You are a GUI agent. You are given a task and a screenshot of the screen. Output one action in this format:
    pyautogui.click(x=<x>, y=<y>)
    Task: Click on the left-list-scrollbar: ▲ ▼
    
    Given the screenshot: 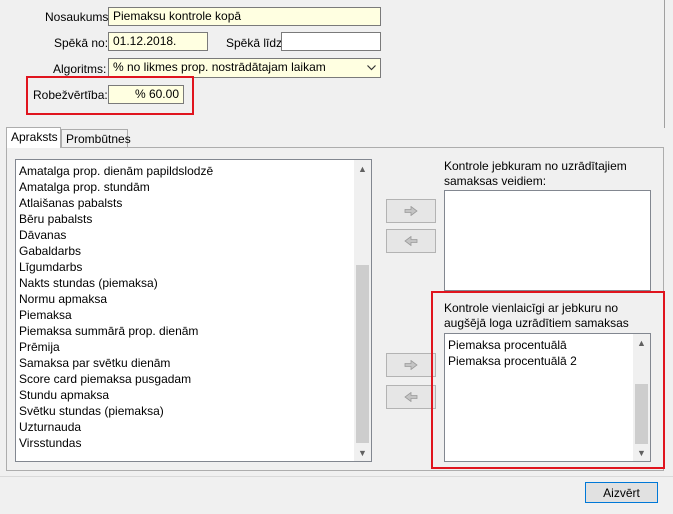 What is the action you would take?
    pyautogui.click(x=362, y=310)
    